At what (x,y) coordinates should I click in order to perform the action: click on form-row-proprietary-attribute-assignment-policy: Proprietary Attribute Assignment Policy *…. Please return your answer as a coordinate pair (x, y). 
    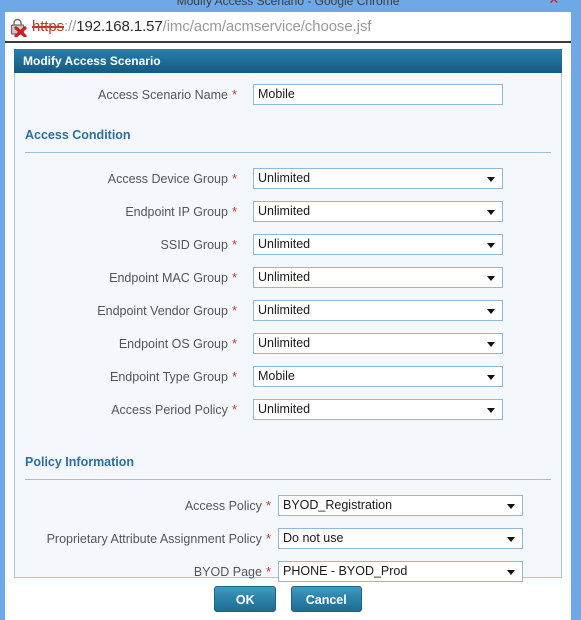
    Looking at the image, I should click on (288, 544).